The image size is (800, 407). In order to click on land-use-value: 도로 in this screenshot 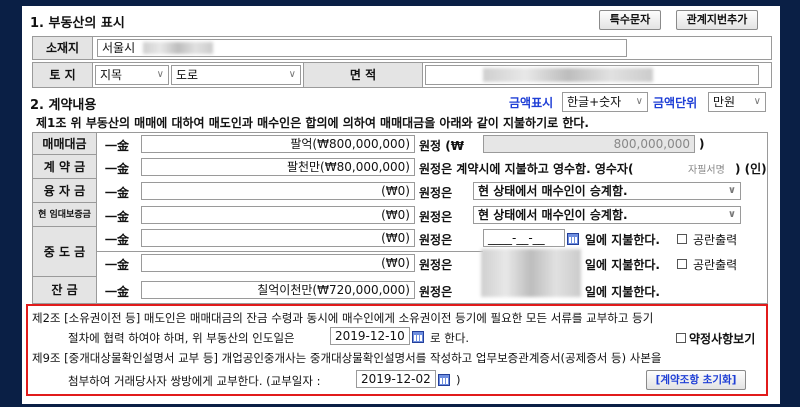, I will do `click(187, 75)`.